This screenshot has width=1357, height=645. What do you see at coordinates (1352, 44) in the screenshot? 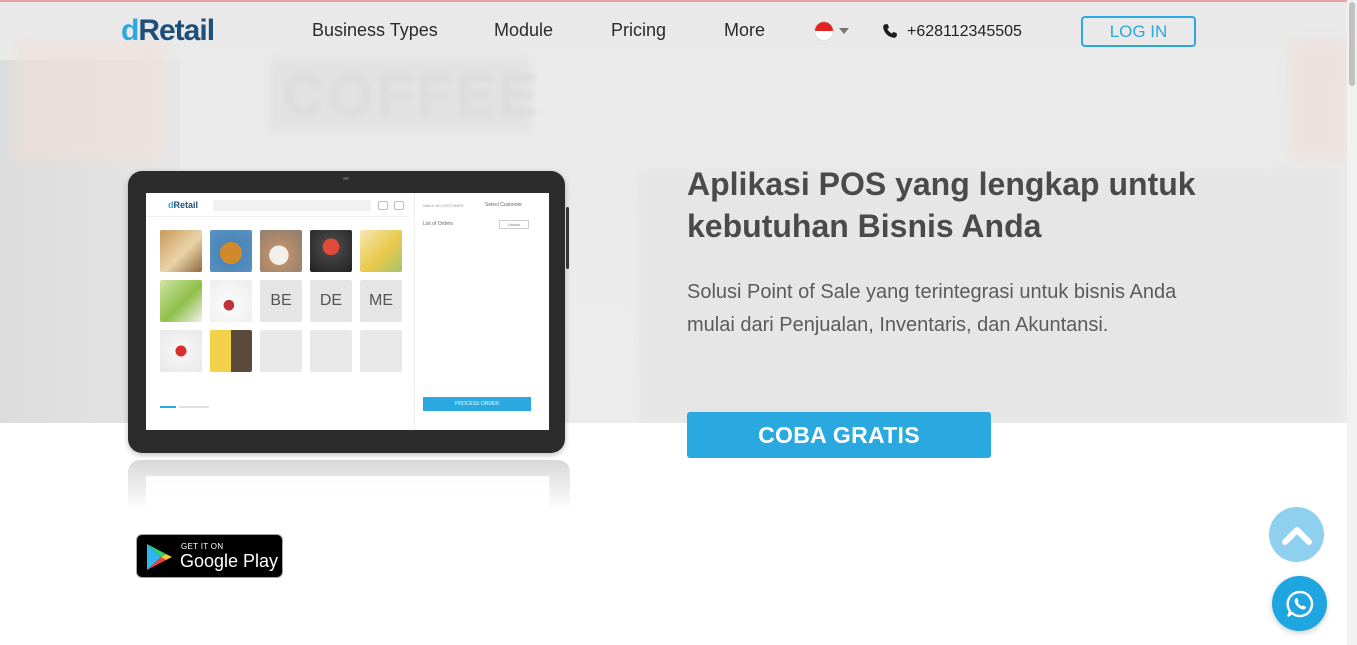
I see `scrollbar-thumb` at bounding box center [1352, 44].